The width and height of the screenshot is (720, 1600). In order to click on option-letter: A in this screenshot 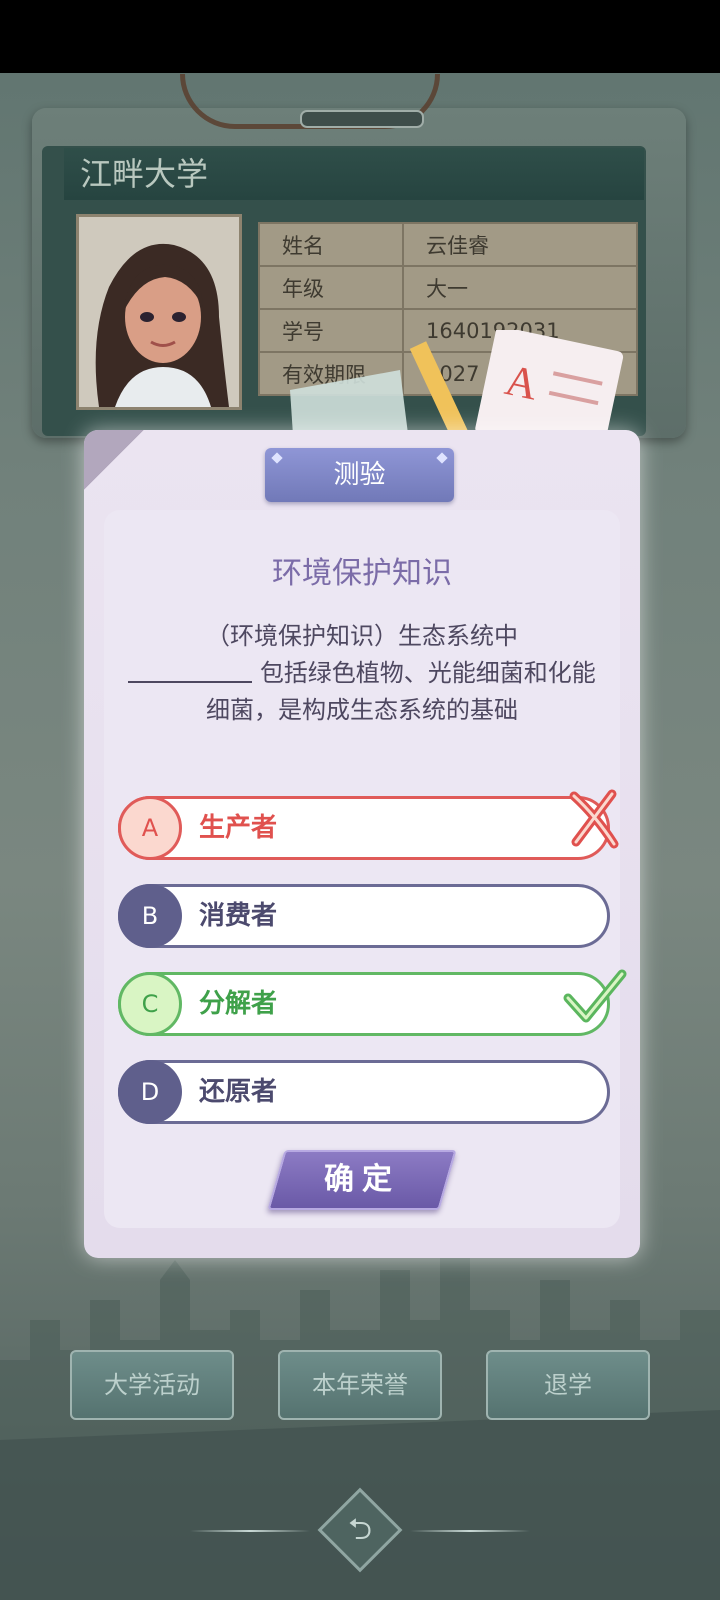, I will do `click(150, 828)`.